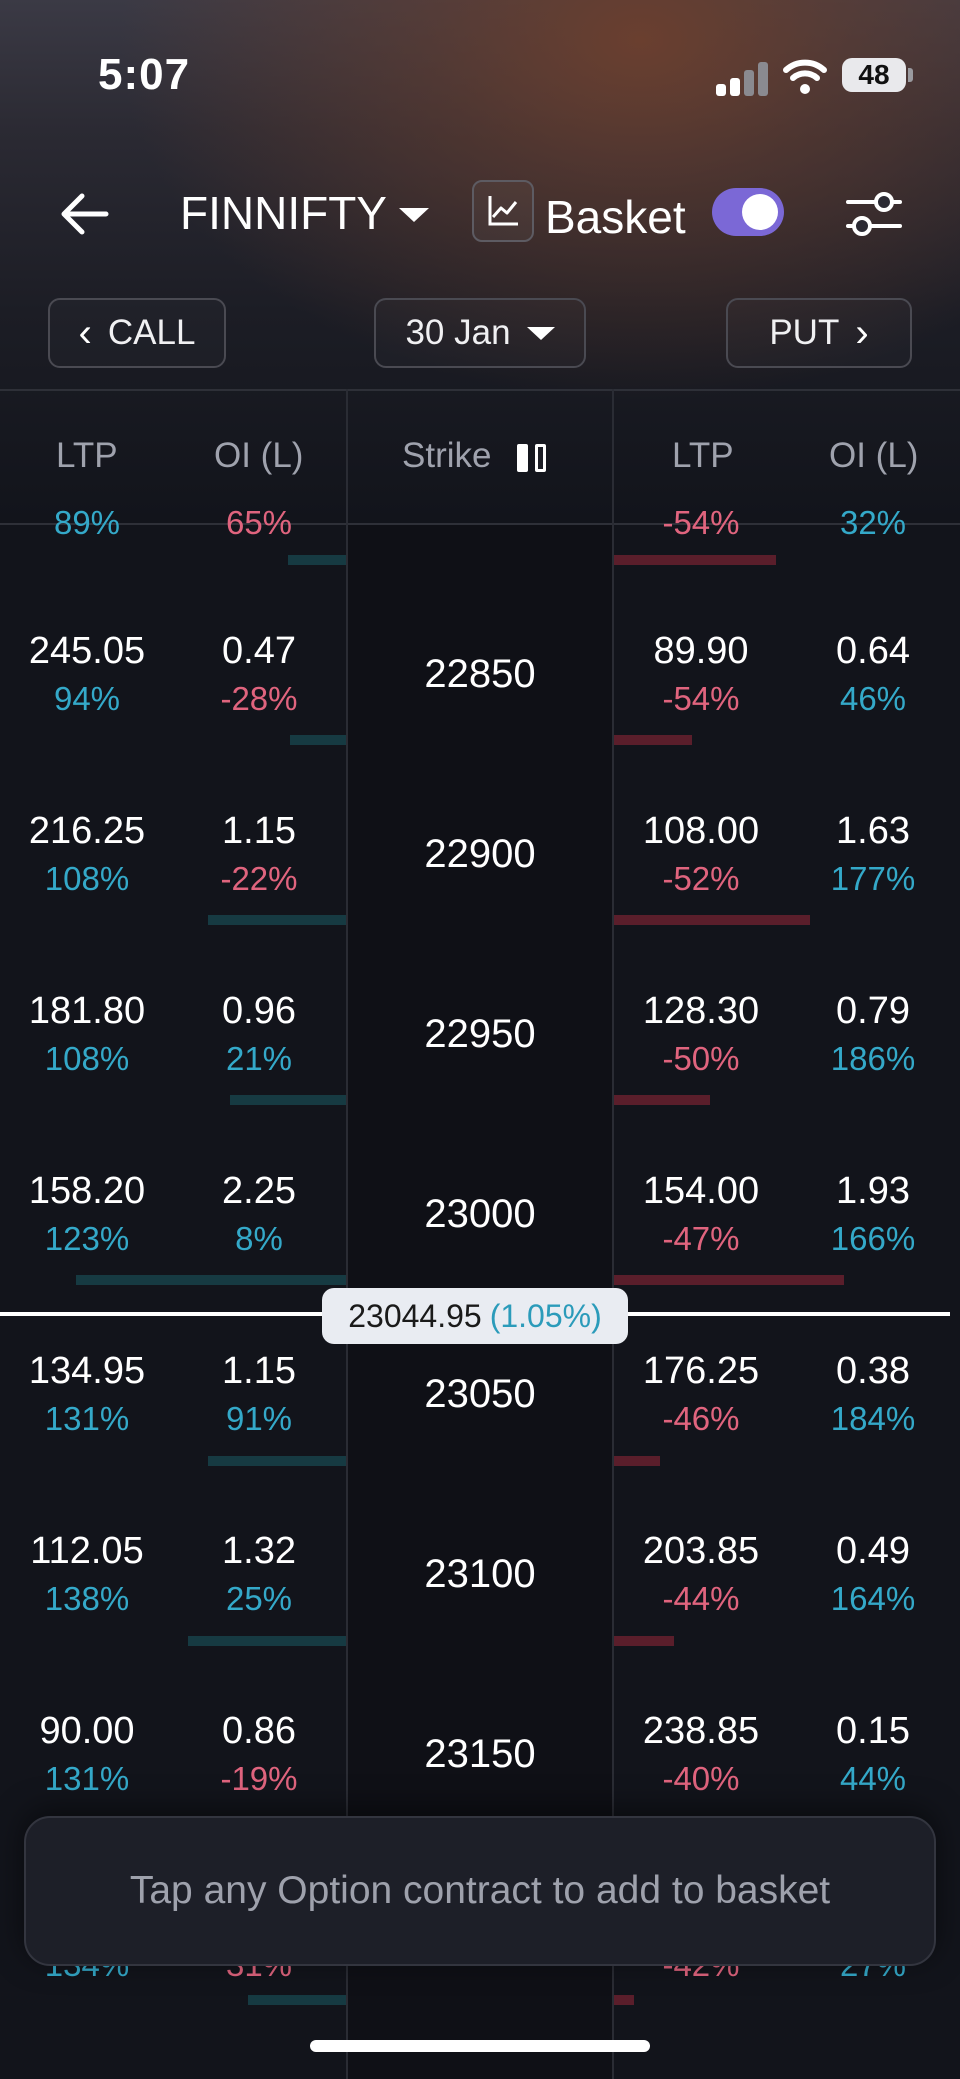 Image resolution: width=960 pixels, height=2079 pixels. I want to click on basket-hint-toast: Tap any Option contract to add to basket, so click(480, 1891).